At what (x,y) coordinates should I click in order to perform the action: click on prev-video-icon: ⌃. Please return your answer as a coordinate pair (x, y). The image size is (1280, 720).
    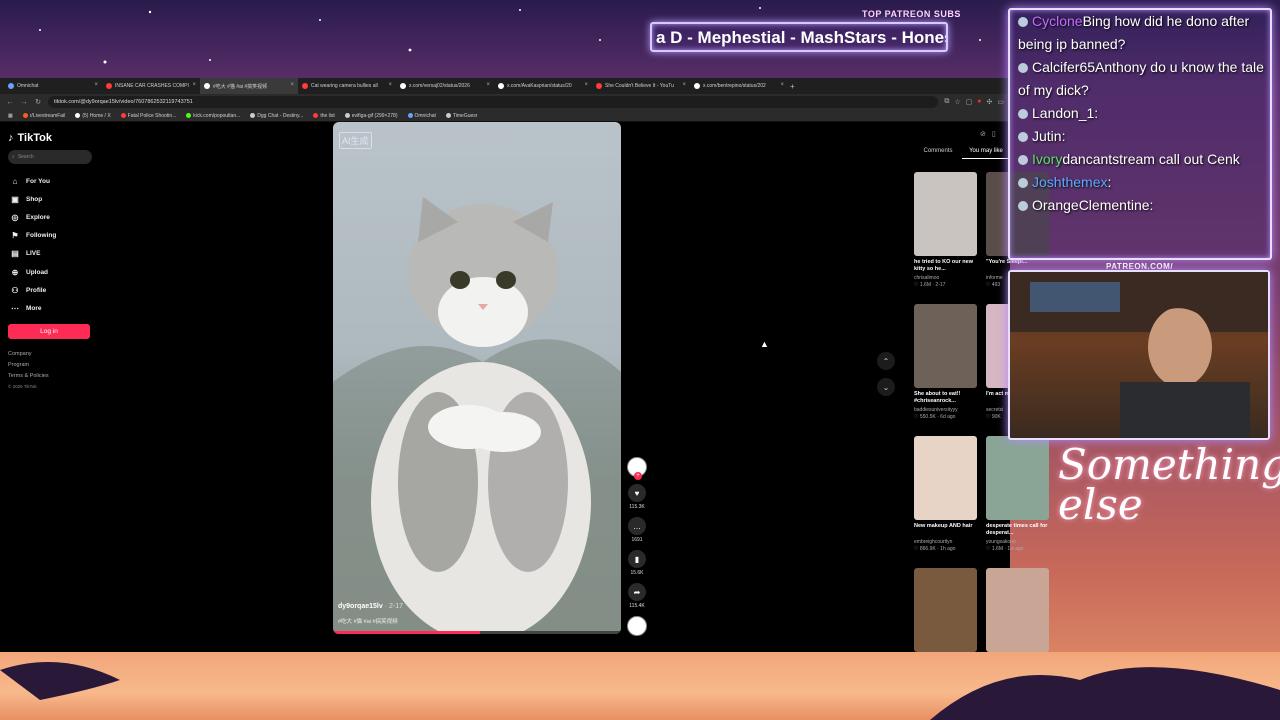
    Looking at the image, I should click on (886, 361).